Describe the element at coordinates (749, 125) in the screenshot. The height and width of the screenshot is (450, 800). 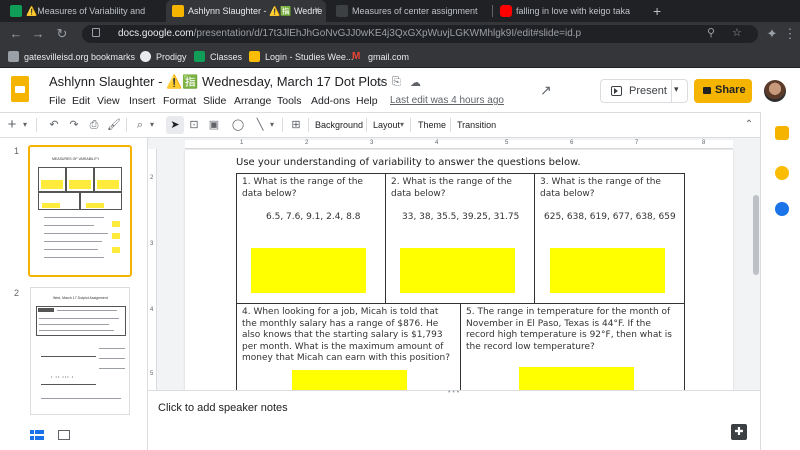
I see `collapse-toolbar-icon: ⌃` at that location.